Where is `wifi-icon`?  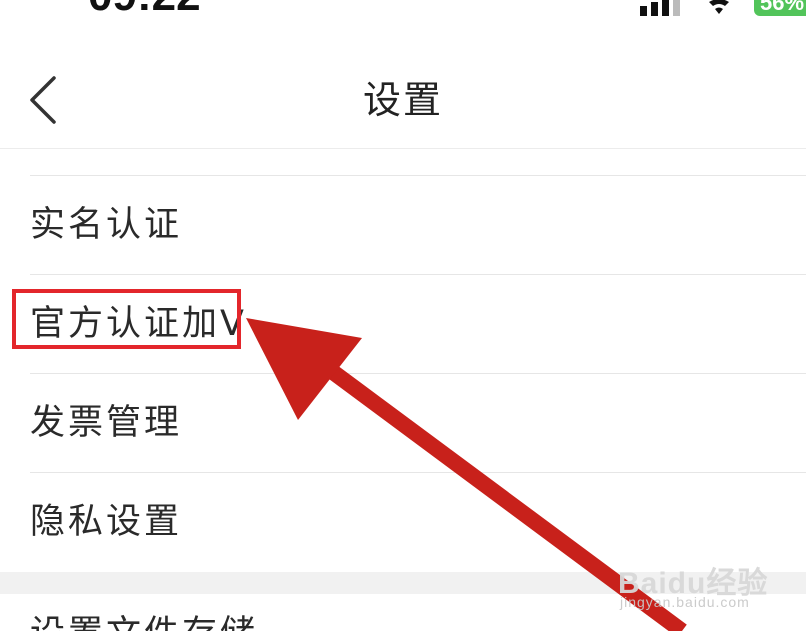
wifi-icon is located at coordinates (719, 7).